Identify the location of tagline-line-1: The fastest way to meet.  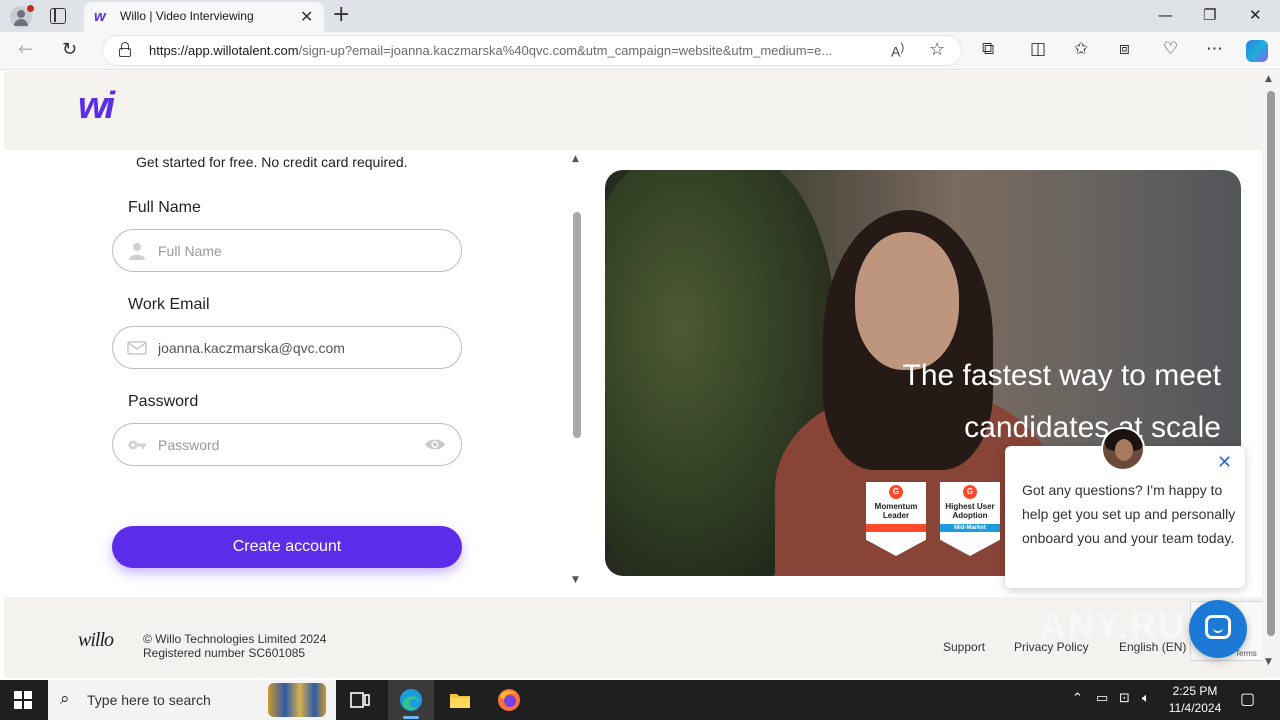
(1061, 375).